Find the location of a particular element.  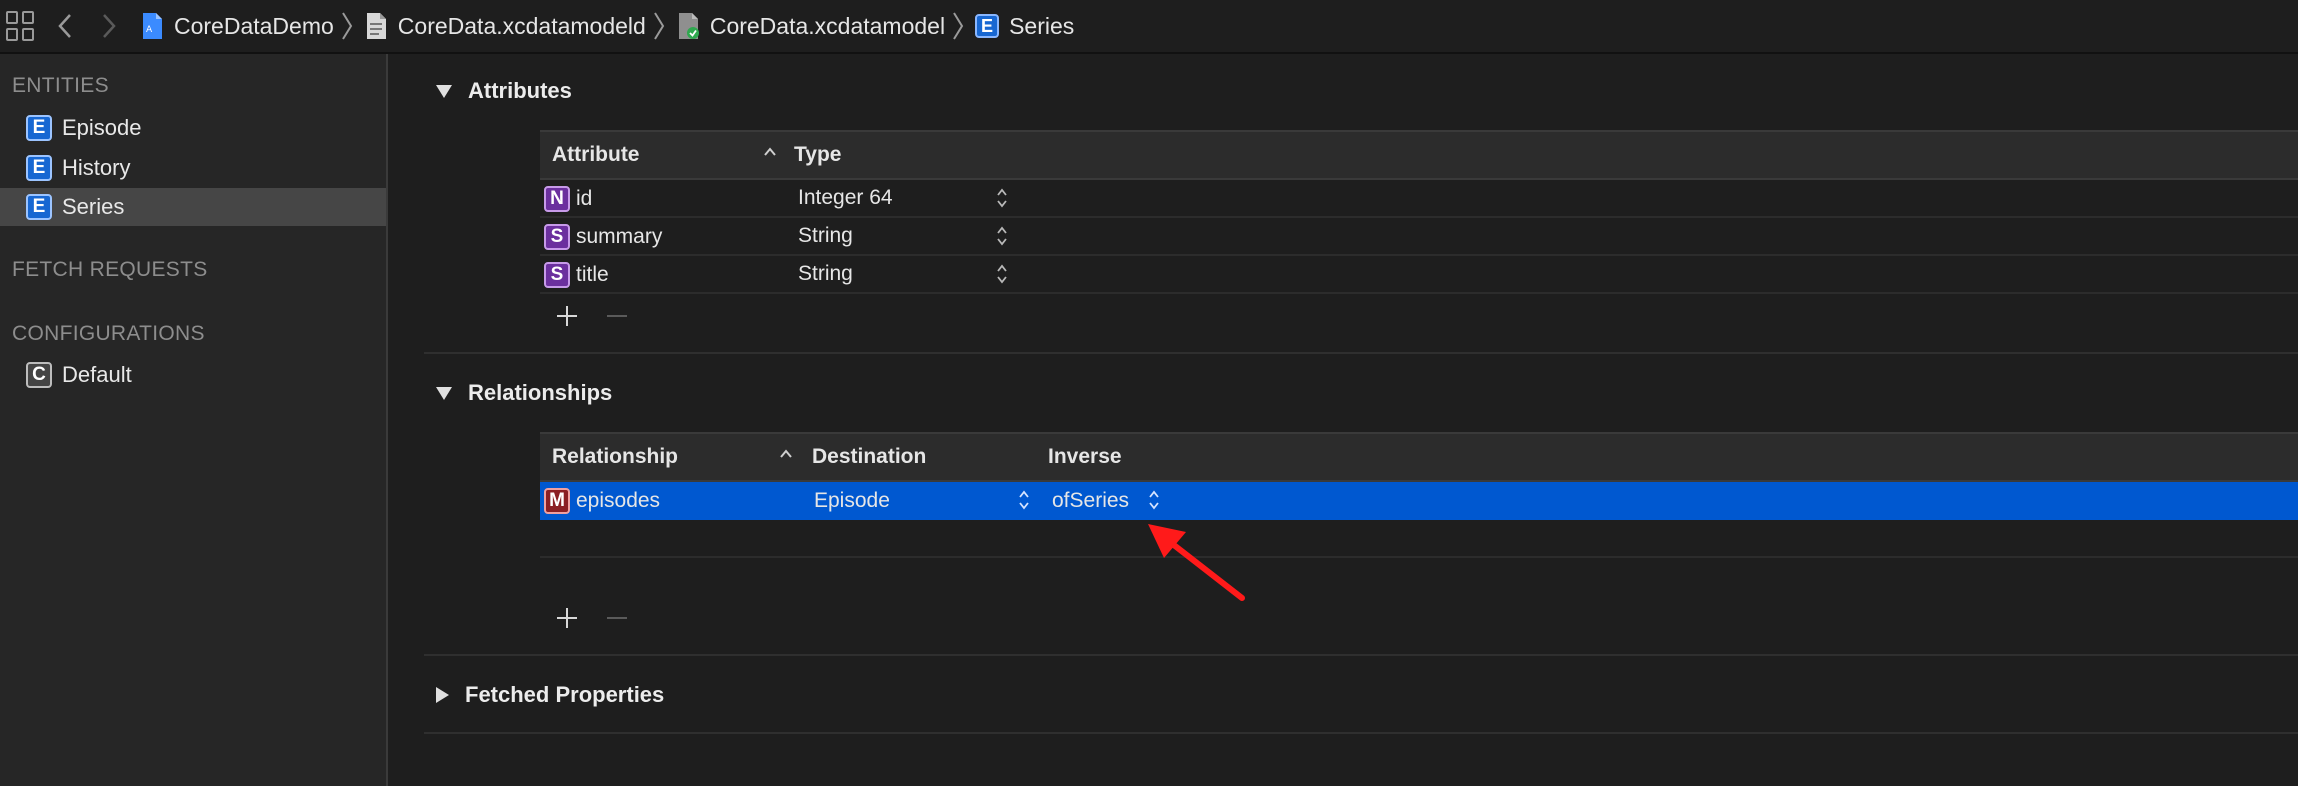

table-row-empty is located at coordinates (1419, 539).